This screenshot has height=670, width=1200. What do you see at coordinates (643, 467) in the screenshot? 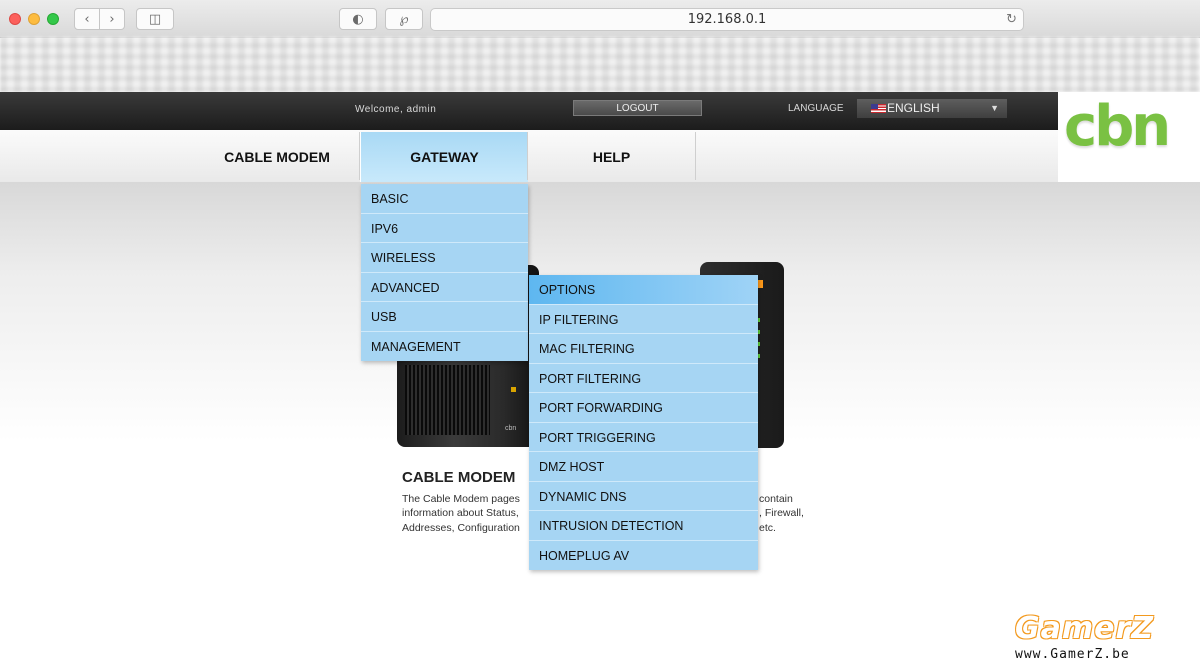
I see `submenu-item-dmz-host: DMZ HOST` at bounding box center [643, 467].